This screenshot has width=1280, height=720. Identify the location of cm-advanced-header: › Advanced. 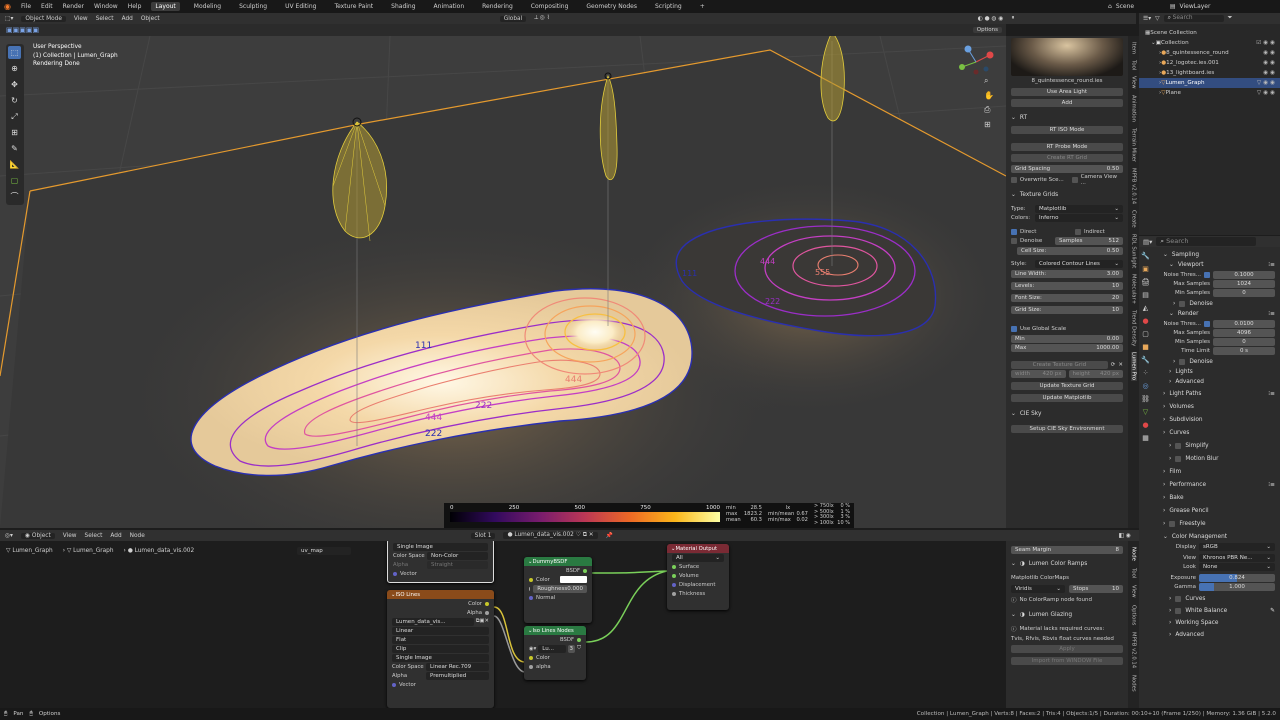
(1219, 635).